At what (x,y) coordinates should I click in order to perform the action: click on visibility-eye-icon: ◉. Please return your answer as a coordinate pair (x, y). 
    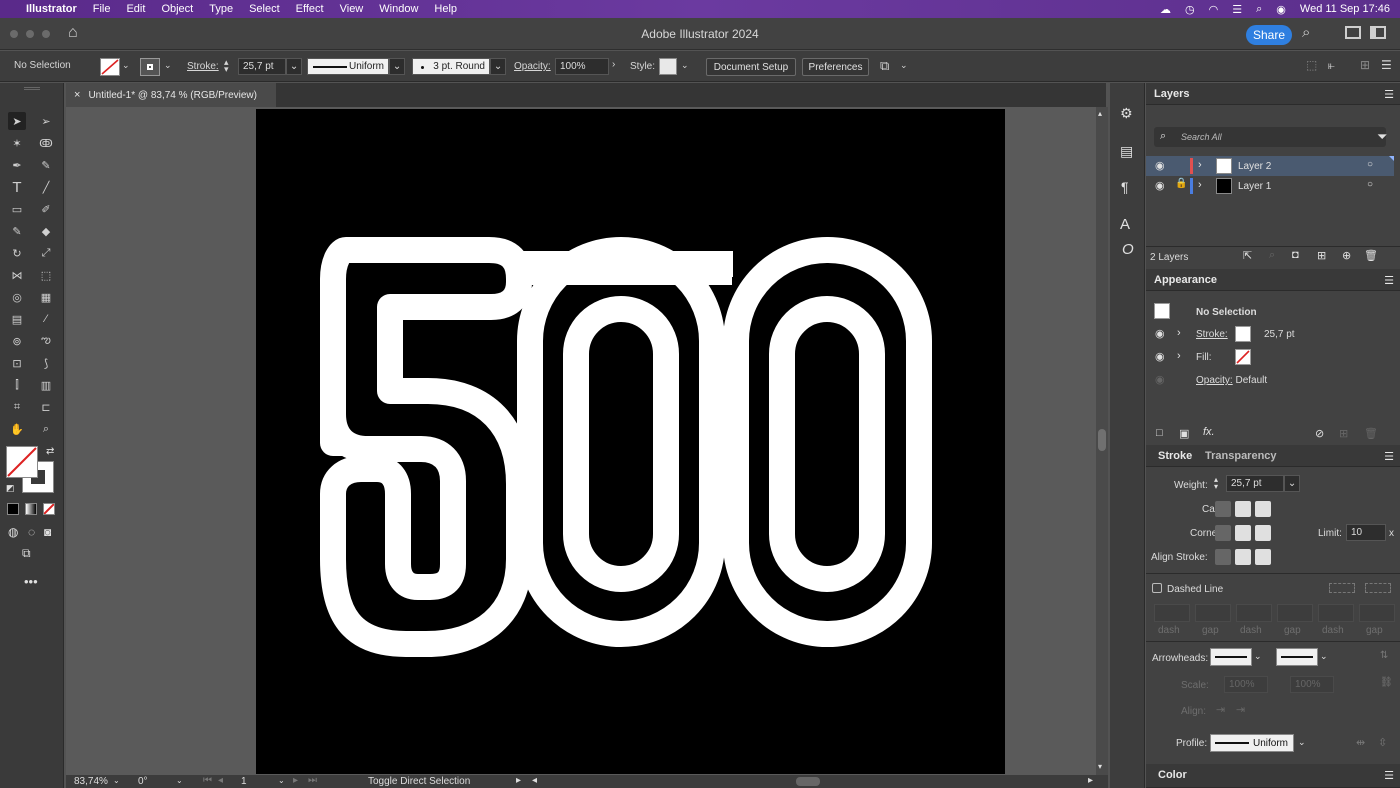
    Looking at the image, I should click on (1160, 165).